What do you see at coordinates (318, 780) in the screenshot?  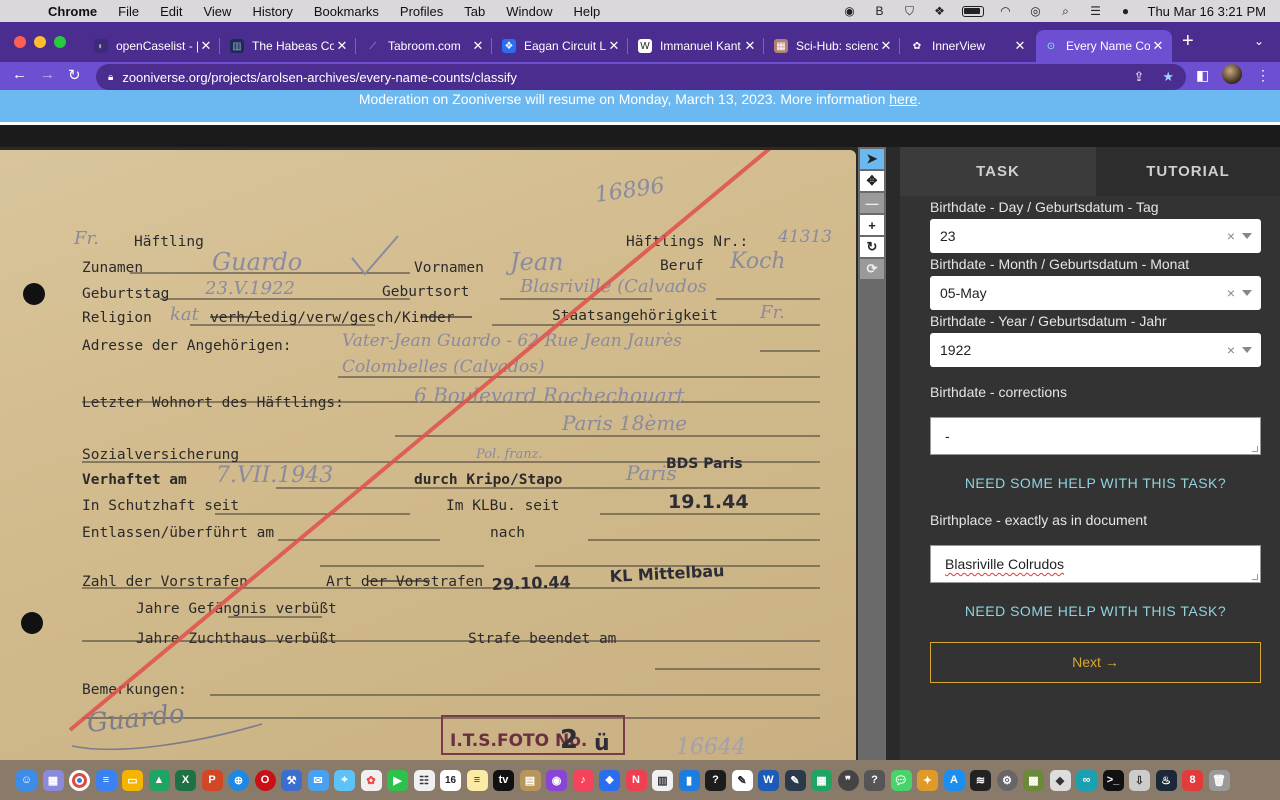 I see `mail-icon: ✉` at bounding box center [318, 780].